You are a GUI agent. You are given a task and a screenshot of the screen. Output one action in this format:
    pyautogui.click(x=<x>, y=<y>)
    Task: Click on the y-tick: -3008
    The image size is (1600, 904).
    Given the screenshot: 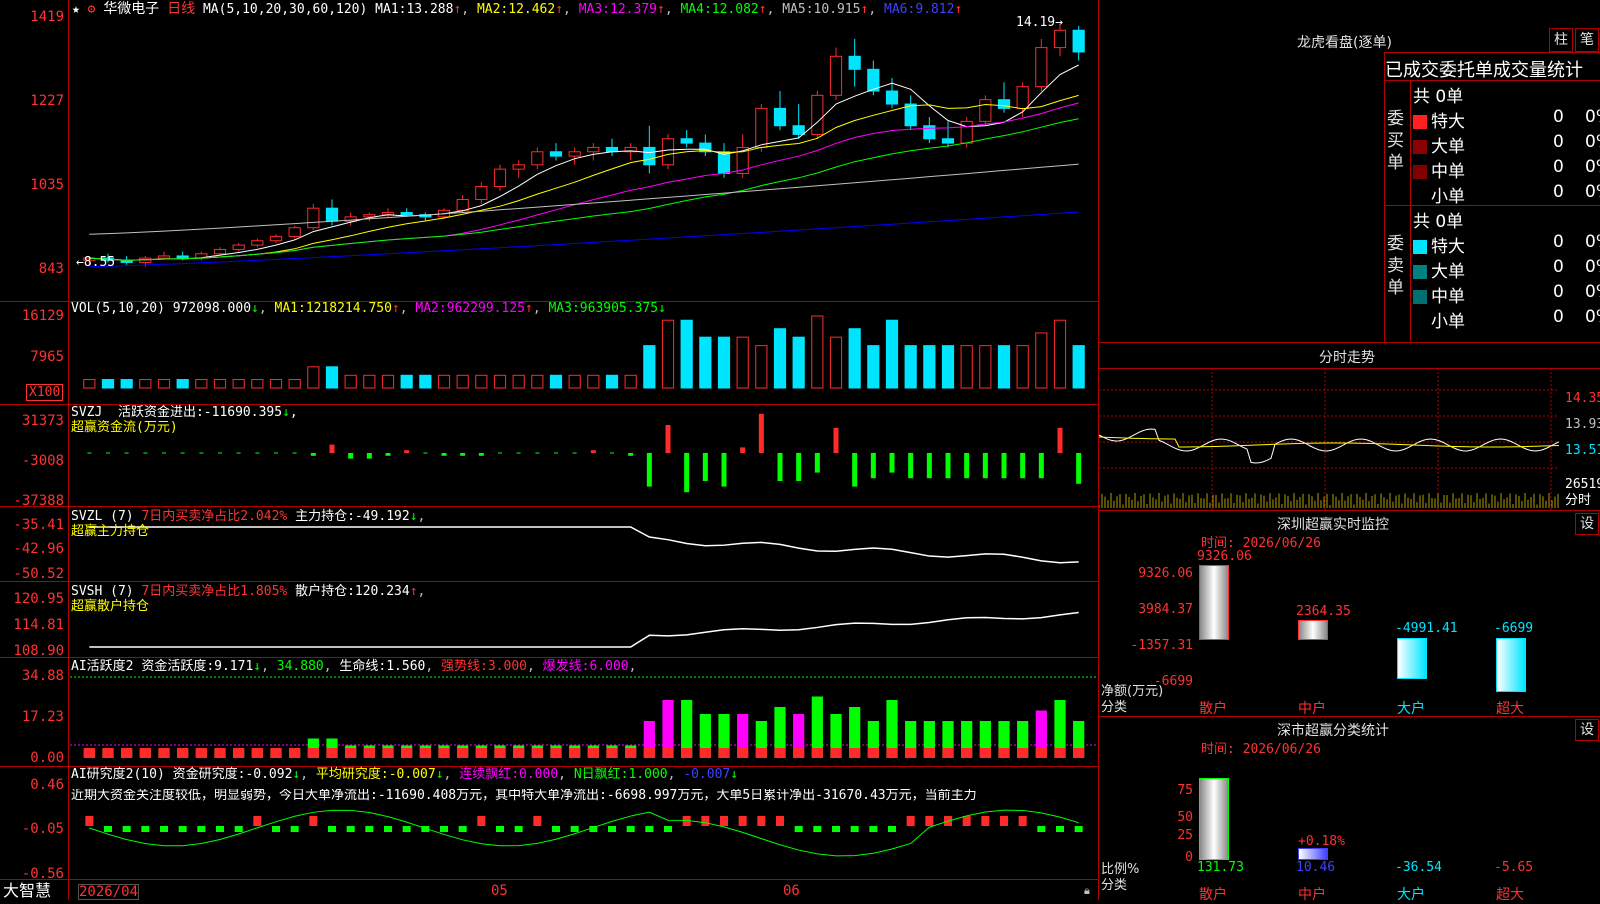 What is the action you would take?
    pyautogui.click(x=42, y=461)
    